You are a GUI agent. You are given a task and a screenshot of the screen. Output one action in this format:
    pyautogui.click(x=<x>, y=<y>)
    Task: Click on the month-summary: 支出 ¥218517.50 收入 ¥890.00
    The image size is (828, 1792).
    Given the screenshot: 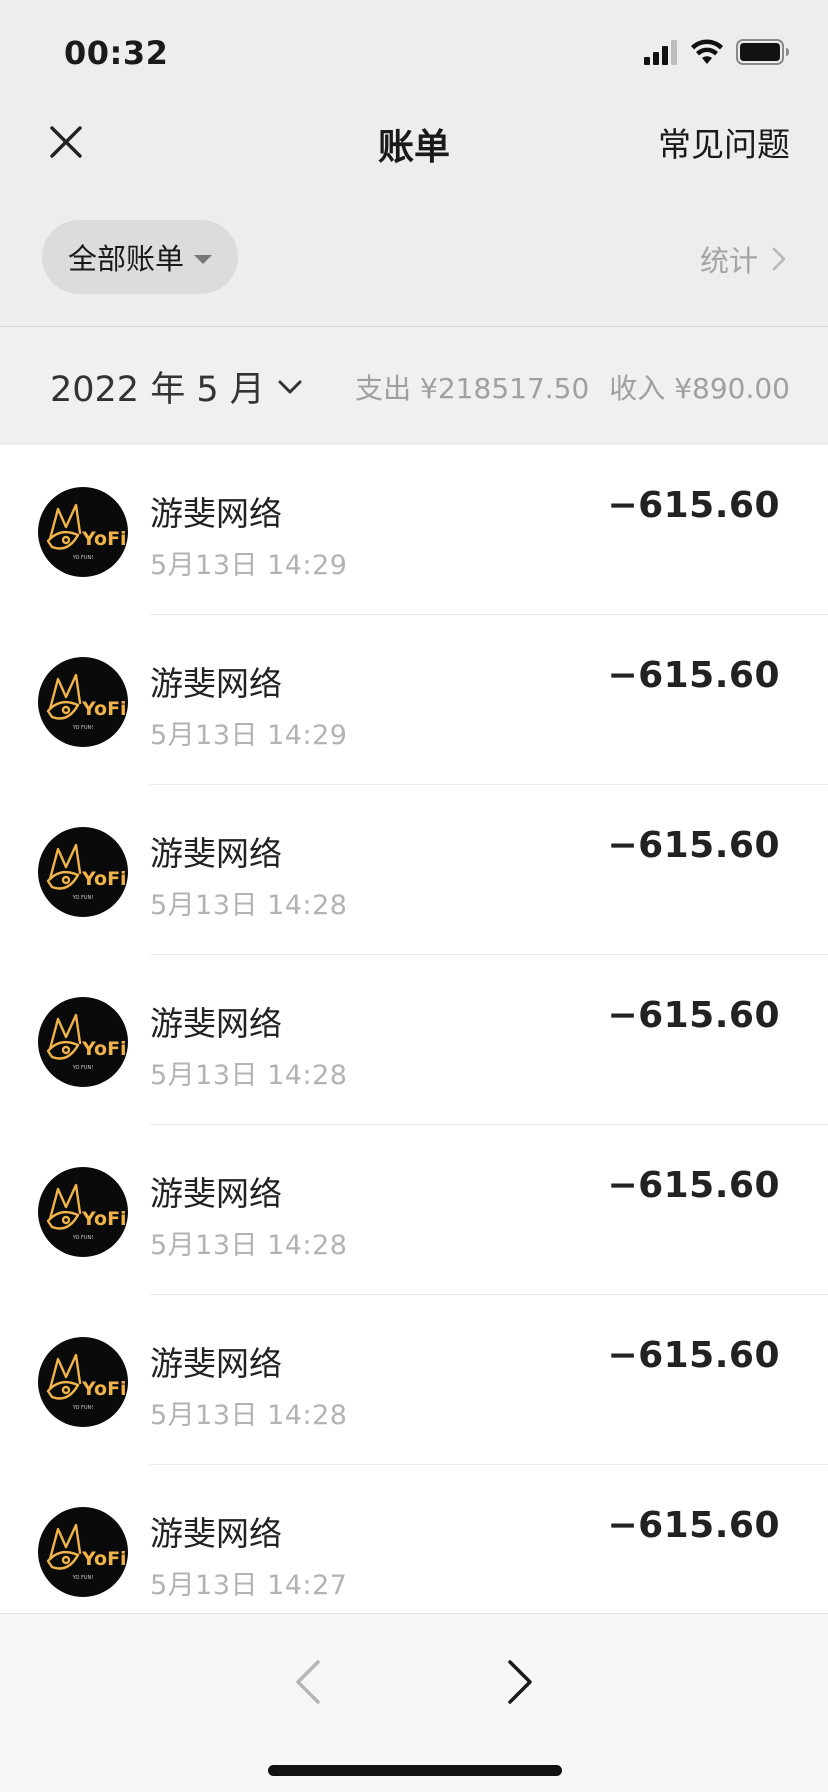 What is the action you would take?
    pyautogui.click(x=572, y=387)
    